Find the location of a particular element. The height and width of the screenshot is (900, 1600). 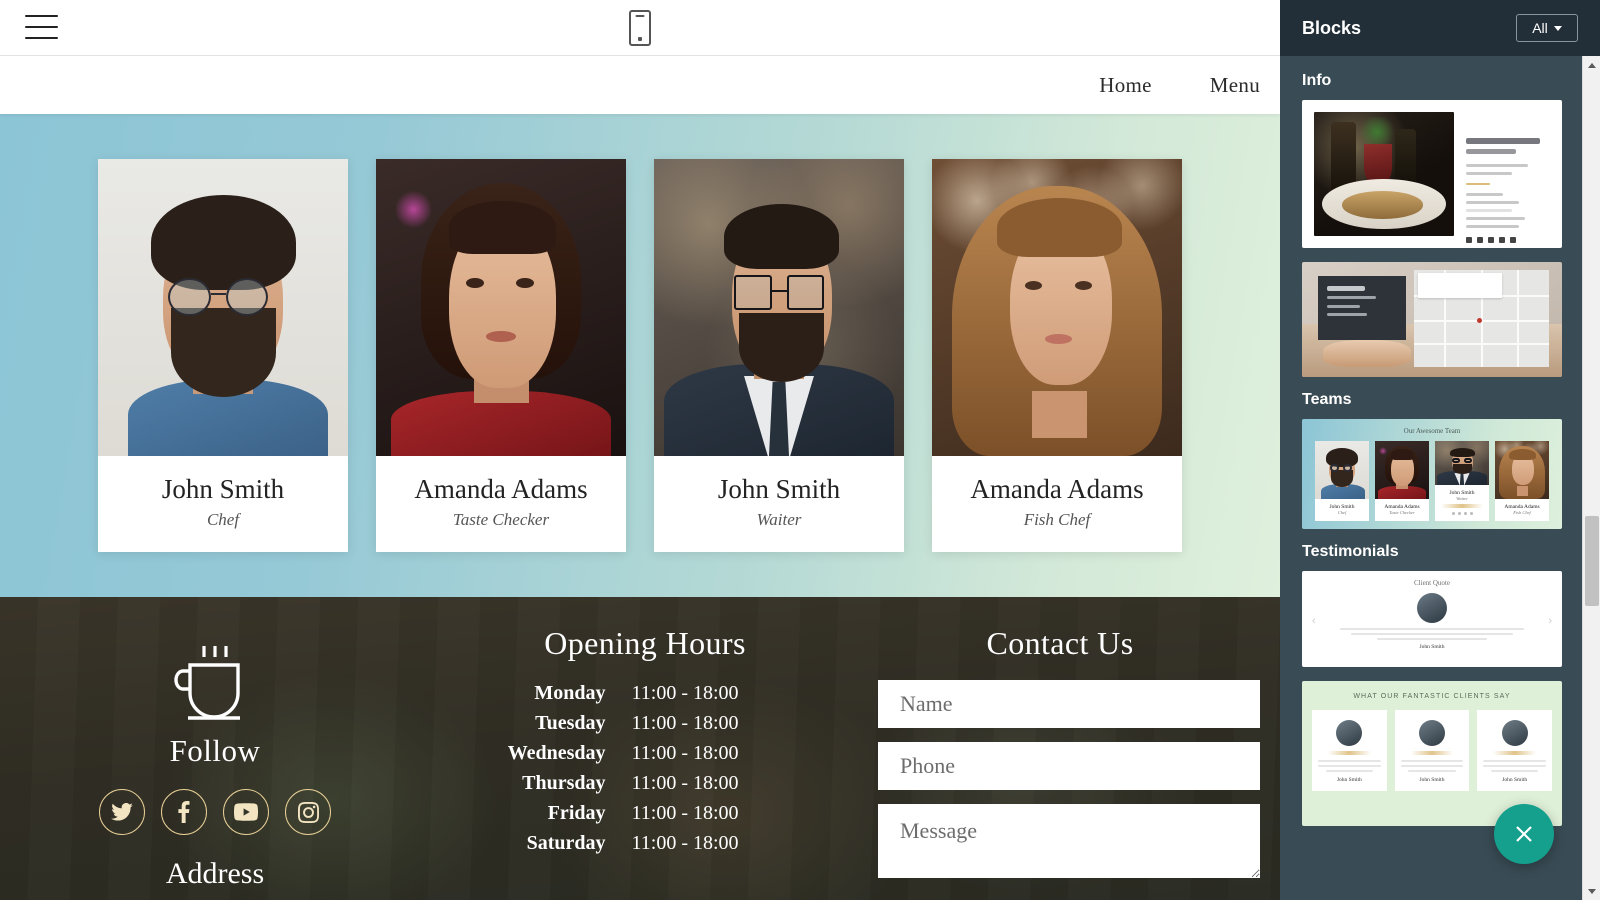

scroll-up-icon is located at coordinates (1591, 65).